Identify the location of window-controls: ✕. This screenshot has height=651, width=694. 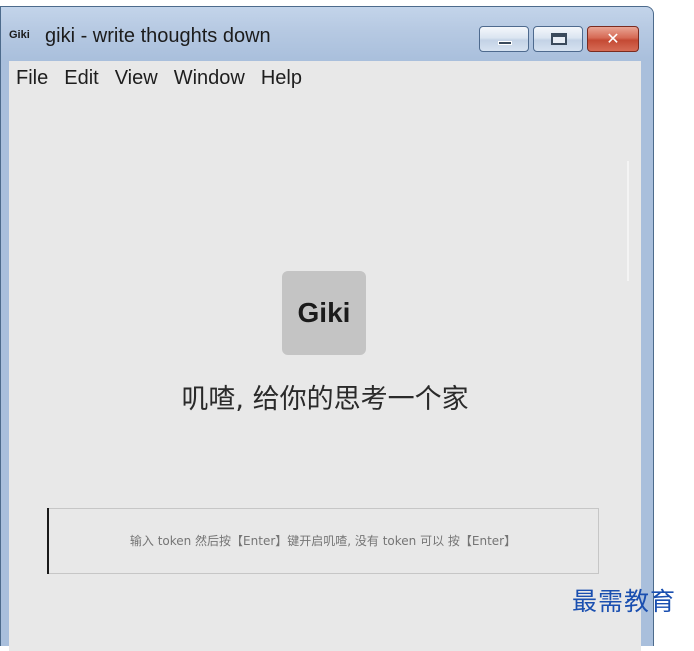
(559, 39).